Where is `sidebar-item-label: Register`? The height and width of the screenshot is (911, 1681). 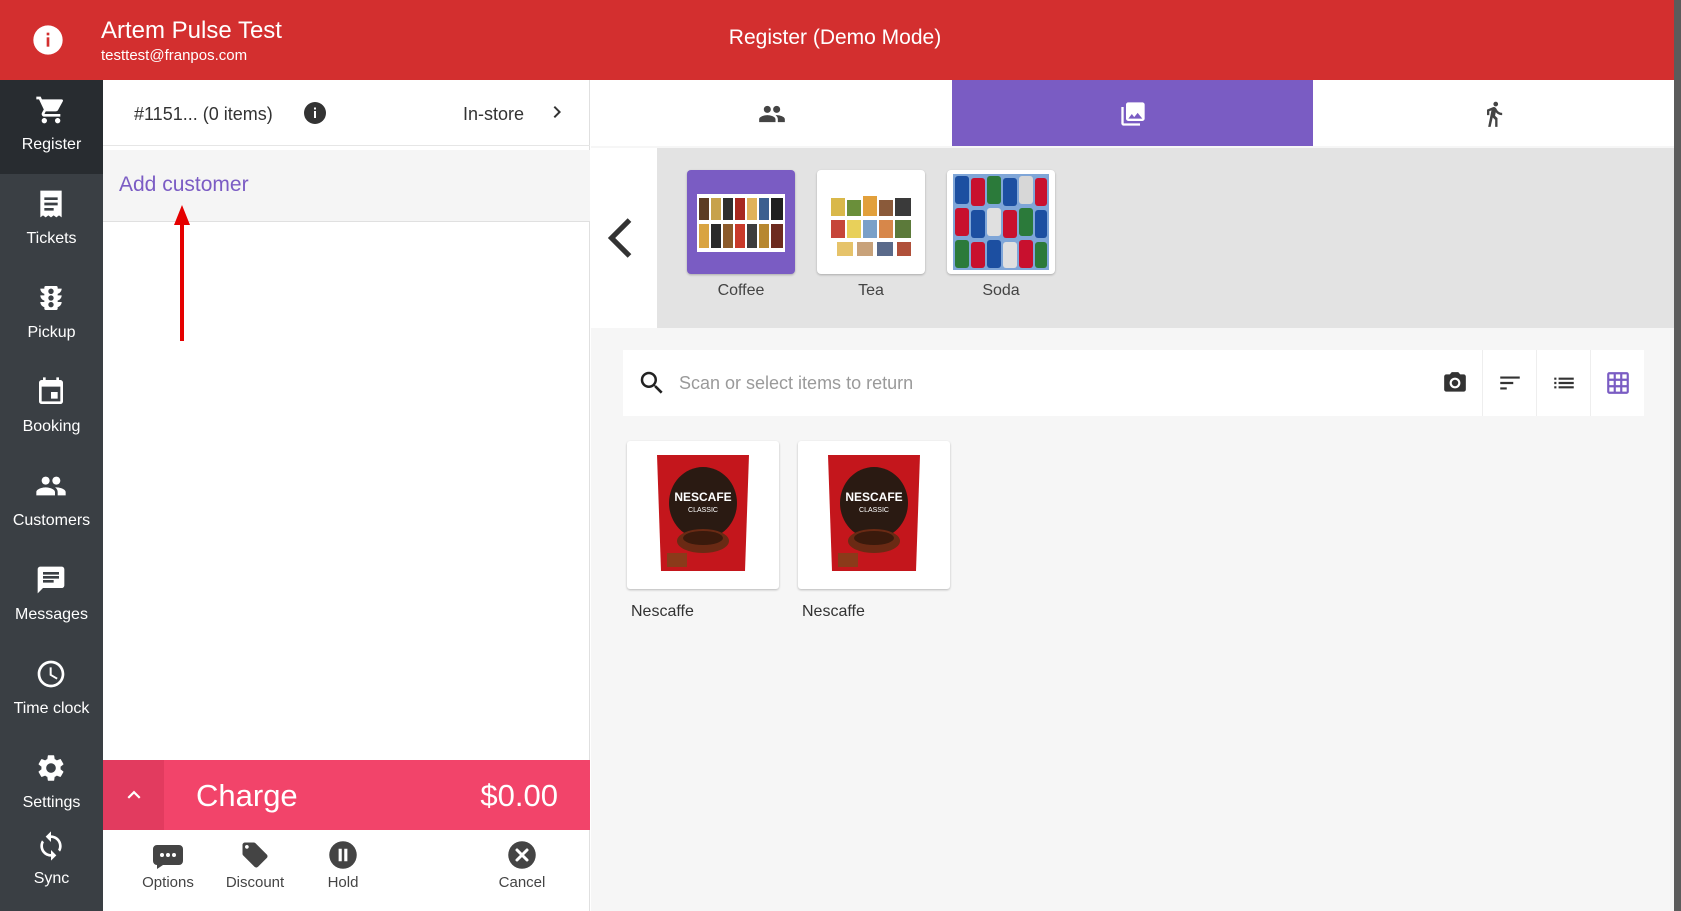
sidebar-item-label: Register is located at coordinates (51, 144).